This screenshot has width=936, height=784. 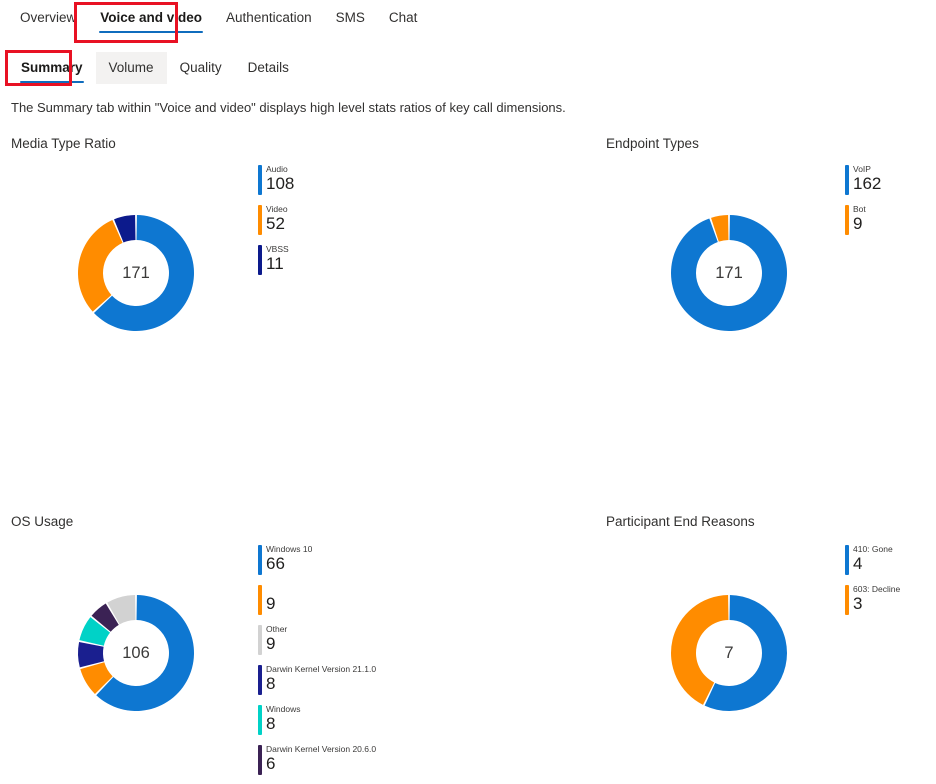 I want to click on legend-swatch-bot, so click(x=847, y=220).